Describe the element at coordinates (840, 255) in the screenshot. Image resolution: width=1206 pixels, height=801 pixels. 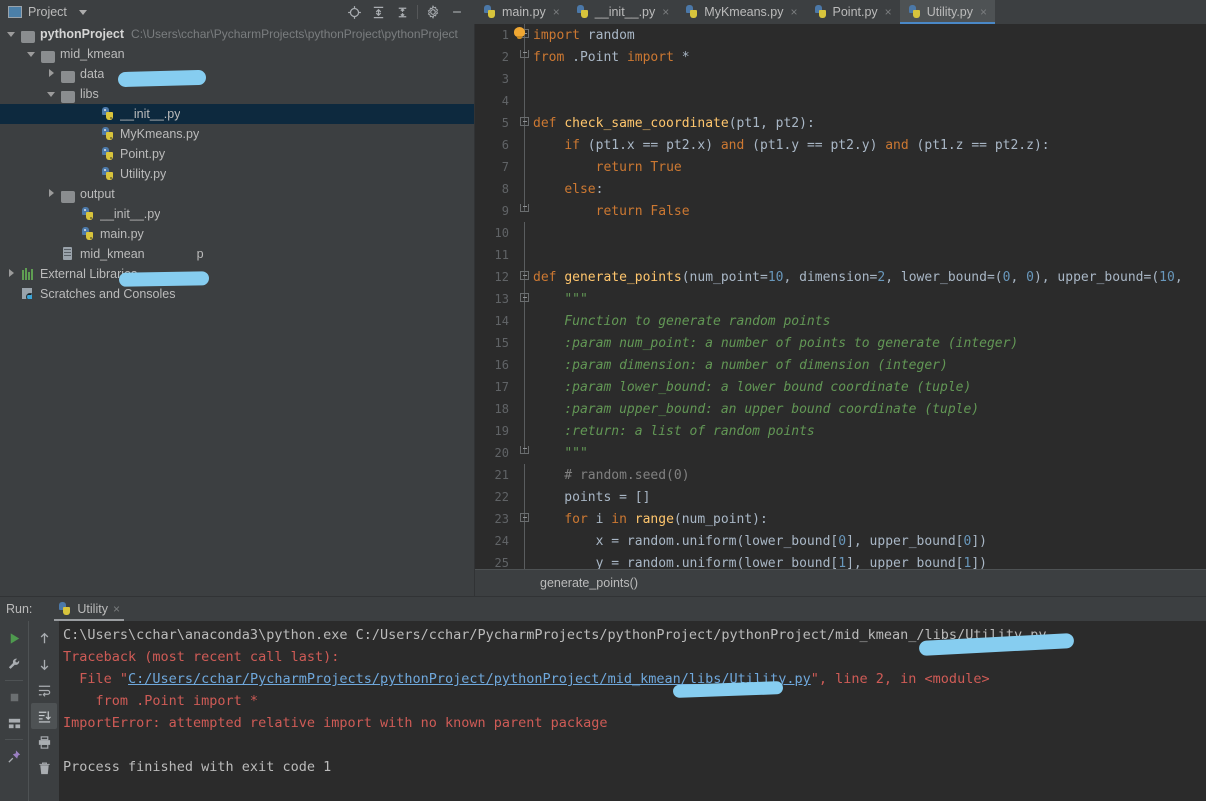
I see `code-line: 11` at that location.